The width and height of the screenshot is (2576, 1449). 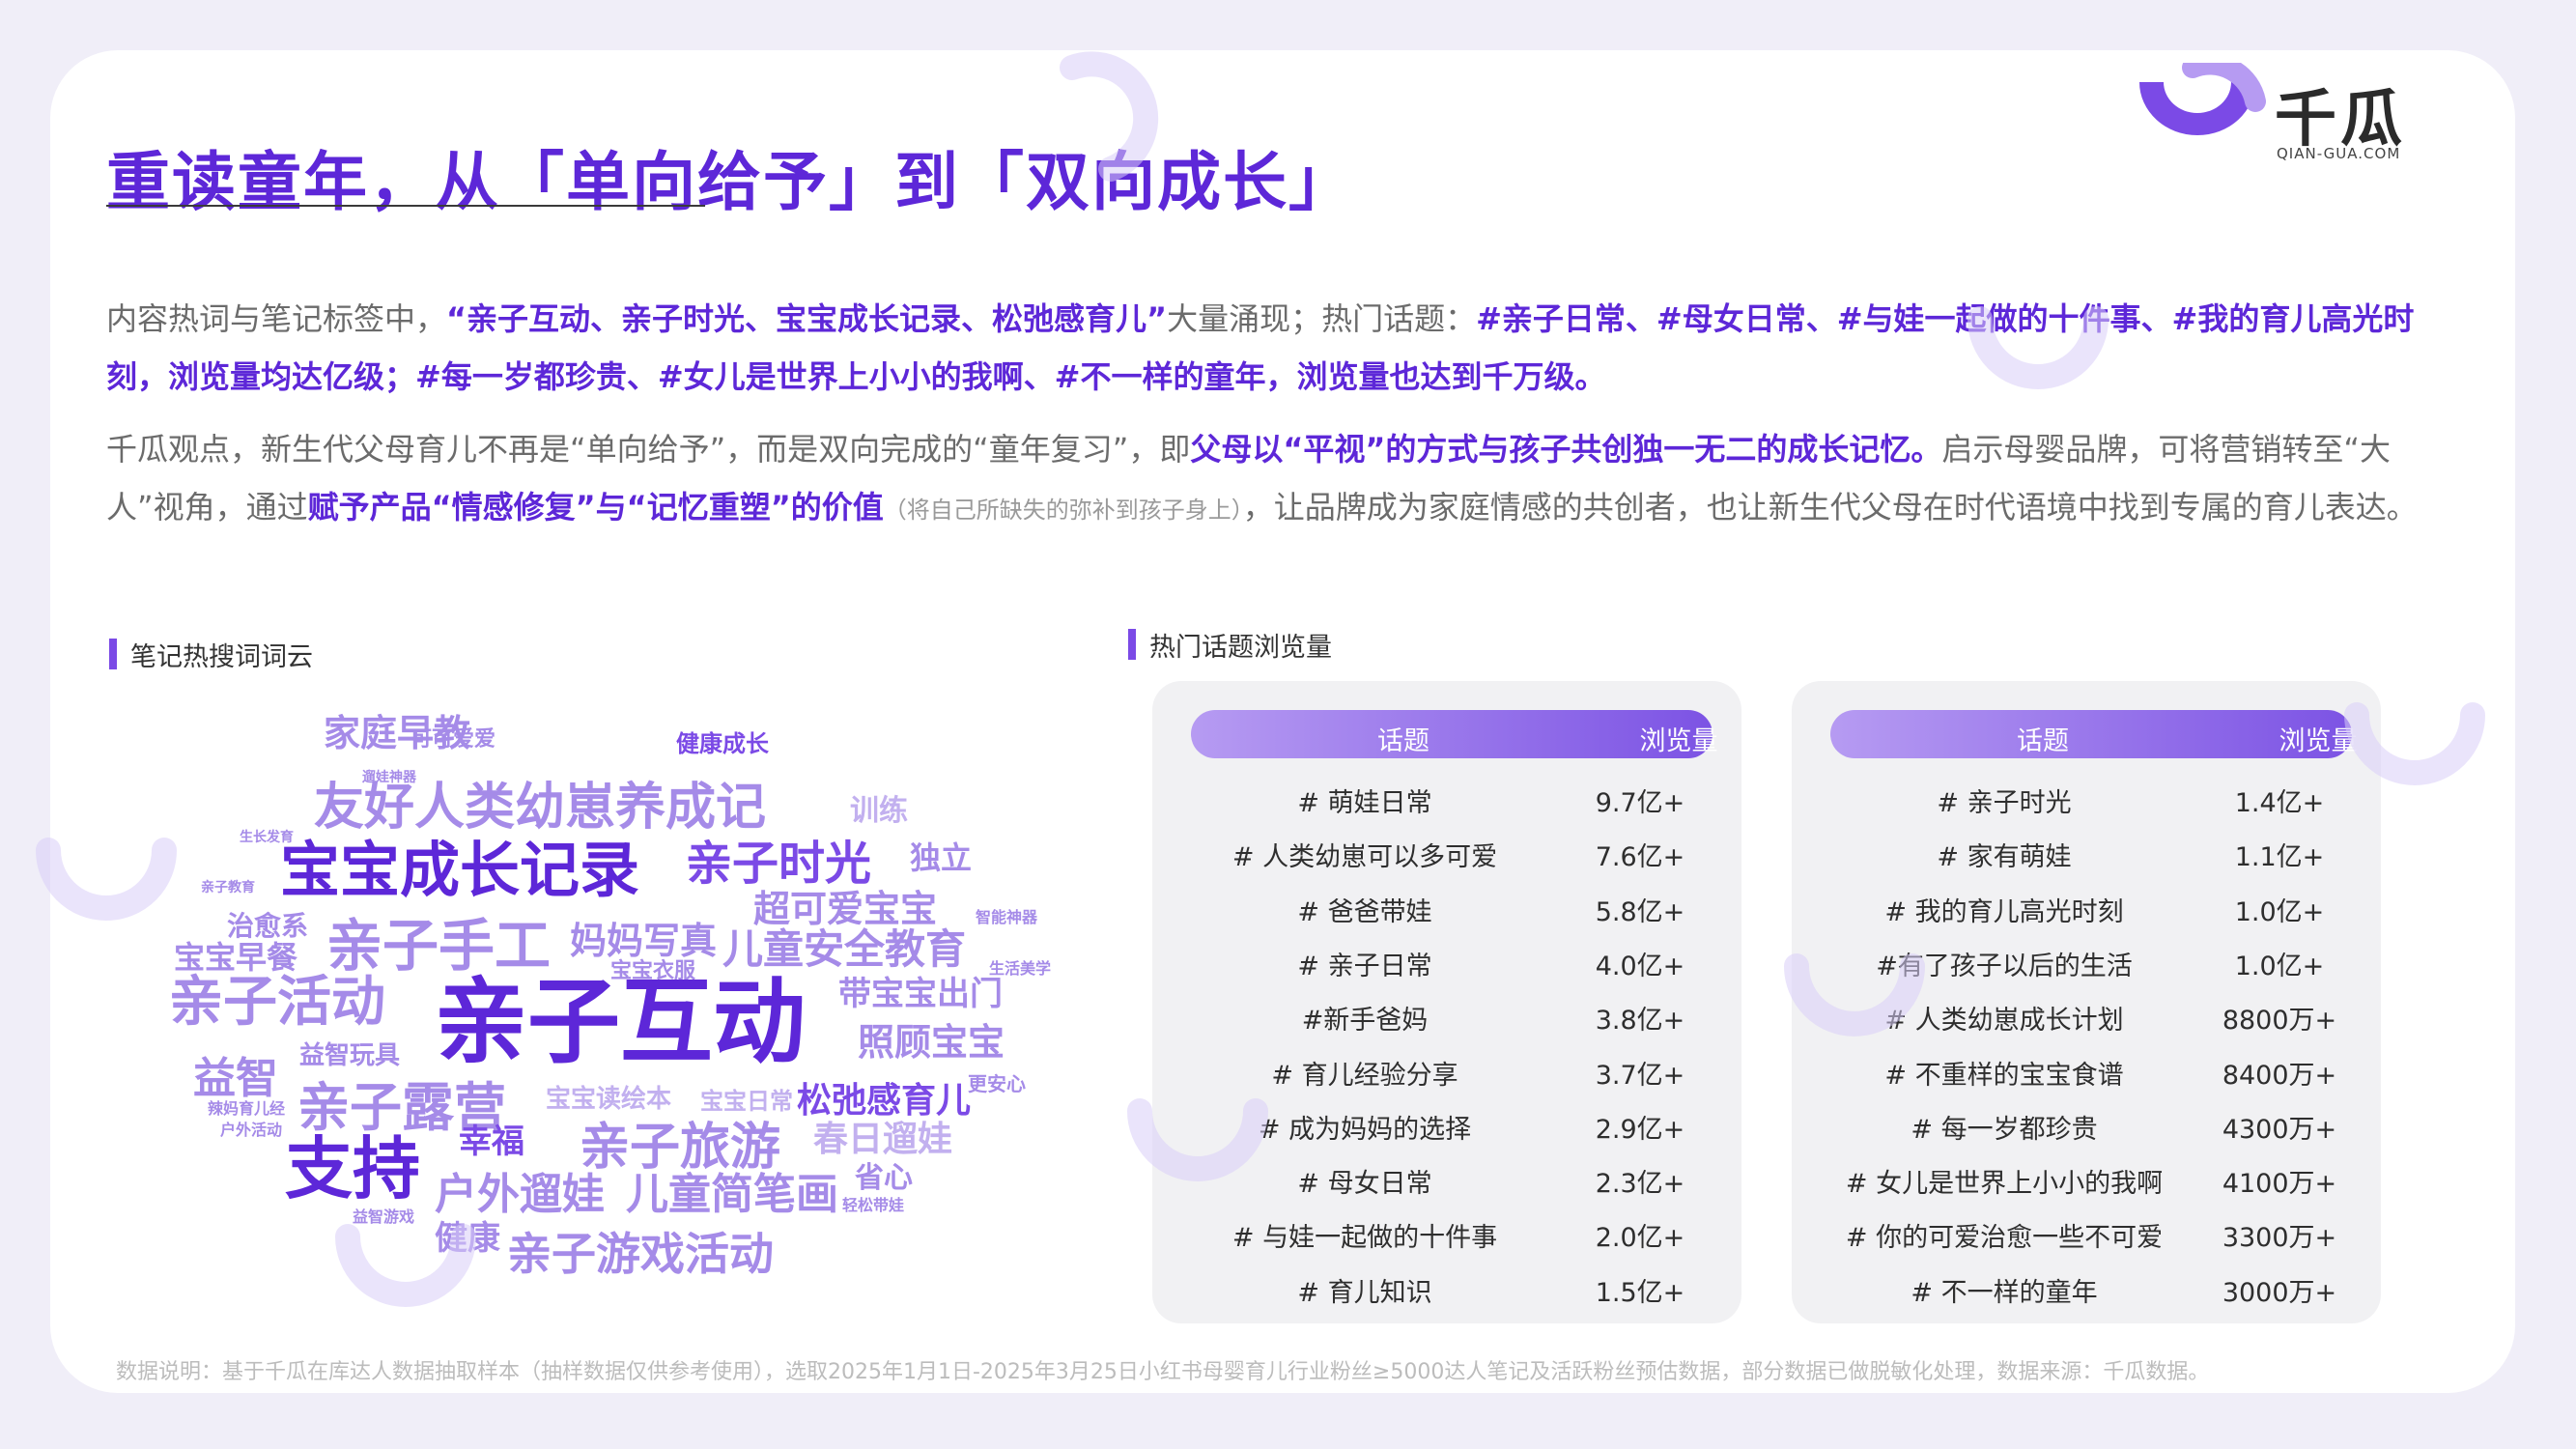 What do you see at coordinates (520, 1194) in the screenshot?
I see `wordcloud-word: 户外遛娃` at bounding box center [520, 1194].